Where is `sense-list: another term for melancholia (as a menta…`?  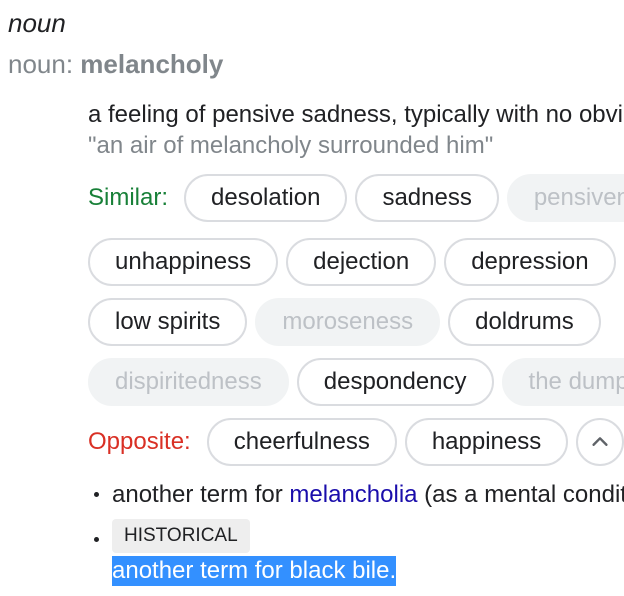
sense-list: another term for melancholia (as a menta… is located at coordinates (356, 495).